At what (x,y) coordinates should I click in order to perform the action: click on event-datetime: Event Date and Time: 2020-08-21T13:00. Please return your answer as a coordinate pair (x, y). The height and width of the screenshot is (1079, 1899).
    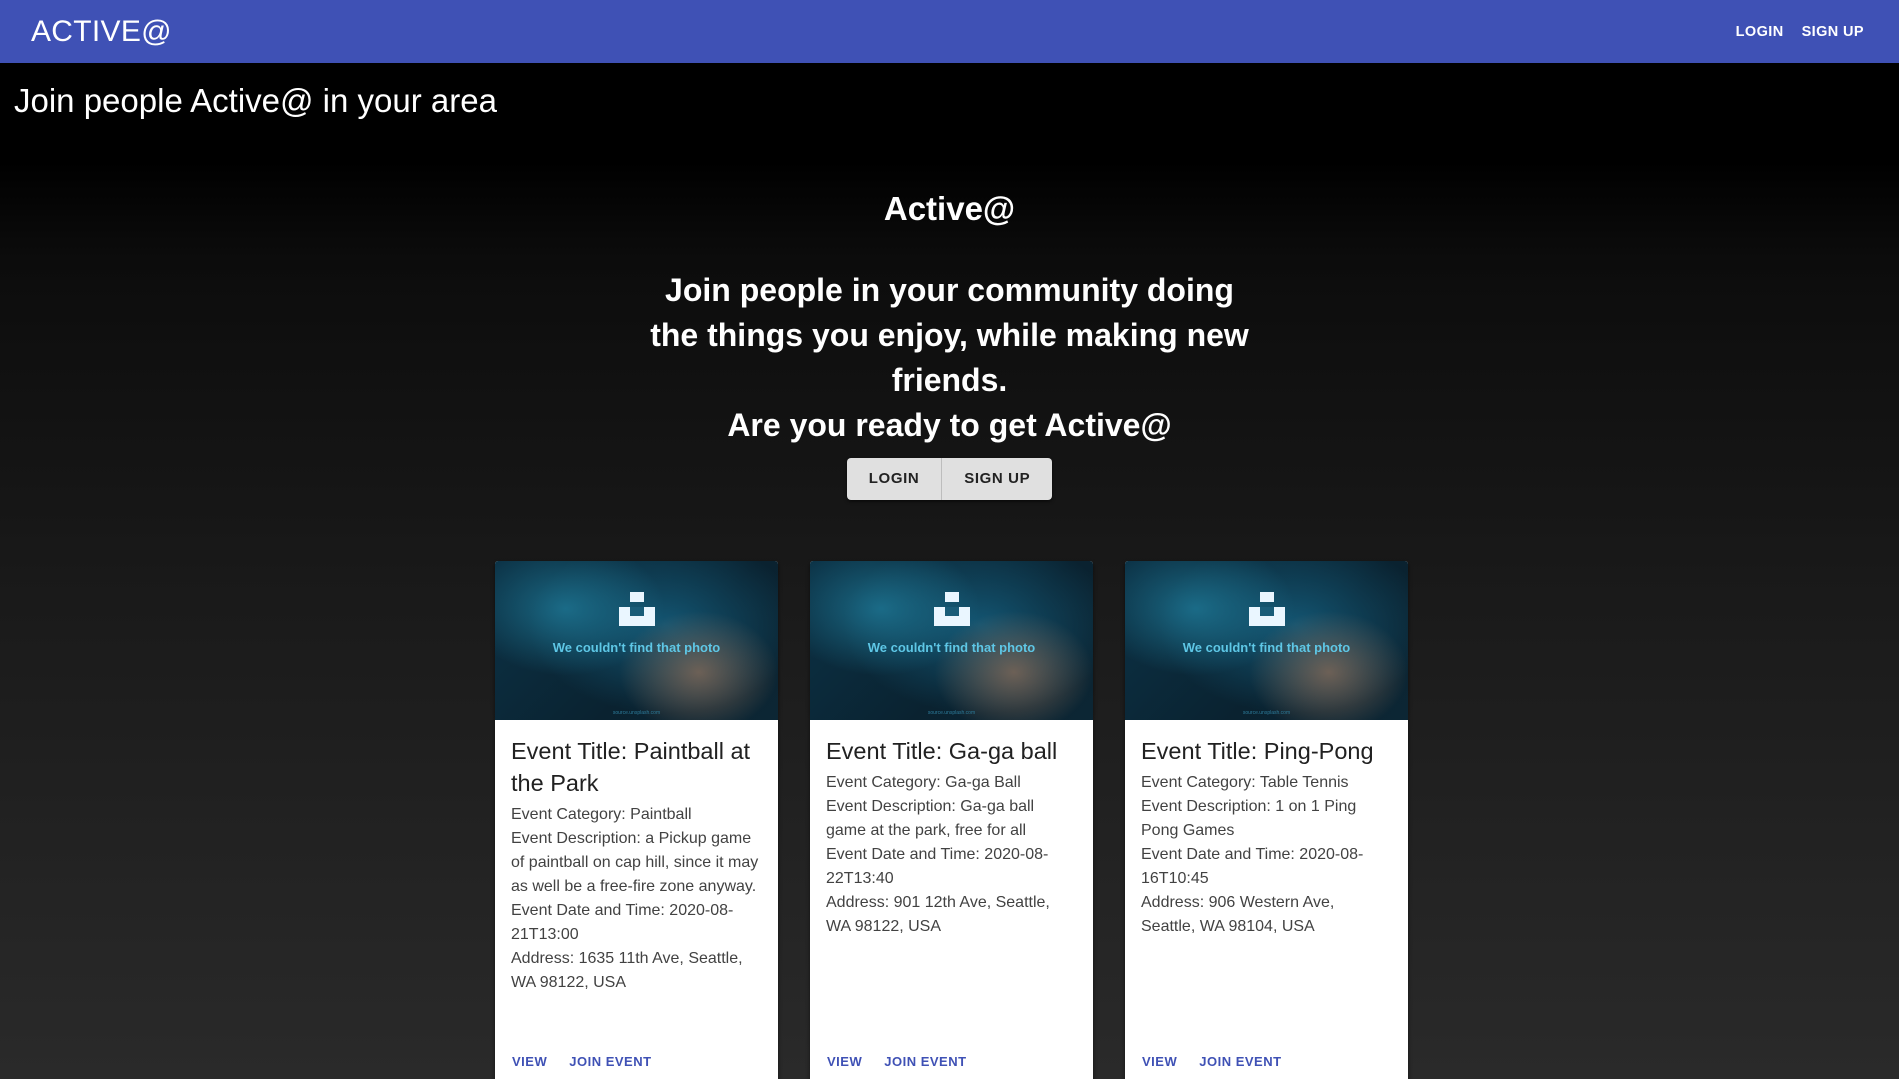
    Looking at the image, I should click on (622, 922).